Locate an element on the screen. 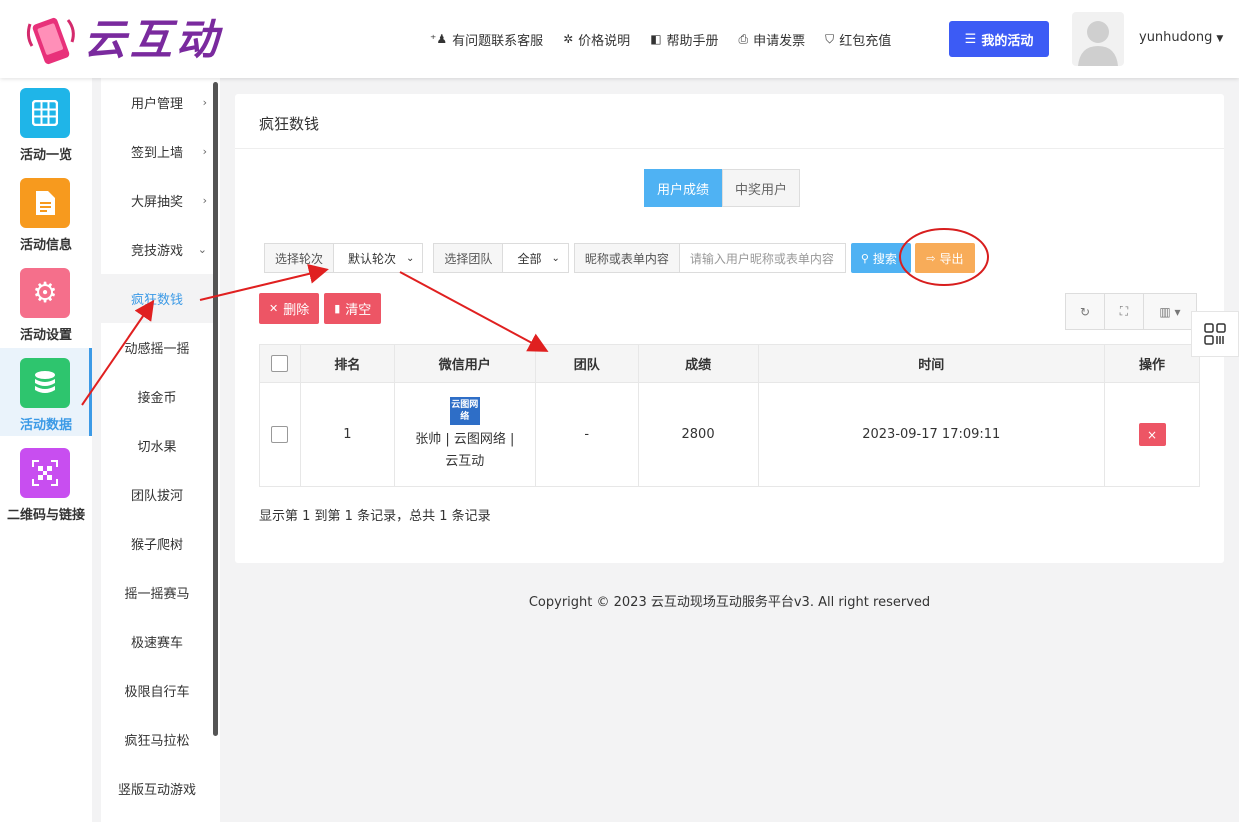 Image resolution: width=1239 pixels, height=822 pixels. team-select: 全部 ⌄ is located at coordinates (536, 258).